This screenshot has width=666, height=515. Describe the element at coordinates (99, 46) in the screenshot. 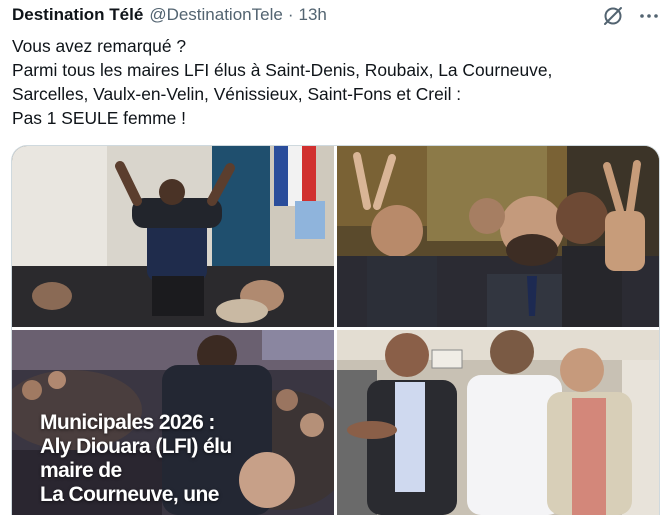

I see `tweet-text-line: Vous avez remarqué ?` at that location.